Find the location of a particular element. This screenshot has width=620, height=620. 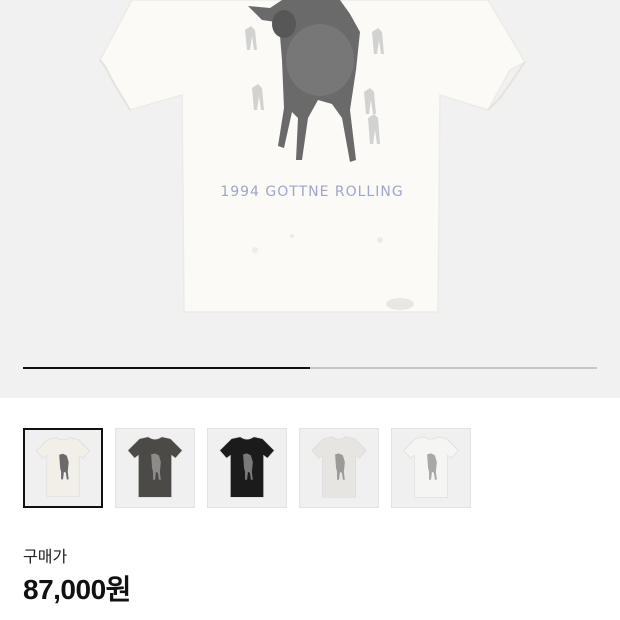

thumbnail-black is located at coordinates (247, 468).